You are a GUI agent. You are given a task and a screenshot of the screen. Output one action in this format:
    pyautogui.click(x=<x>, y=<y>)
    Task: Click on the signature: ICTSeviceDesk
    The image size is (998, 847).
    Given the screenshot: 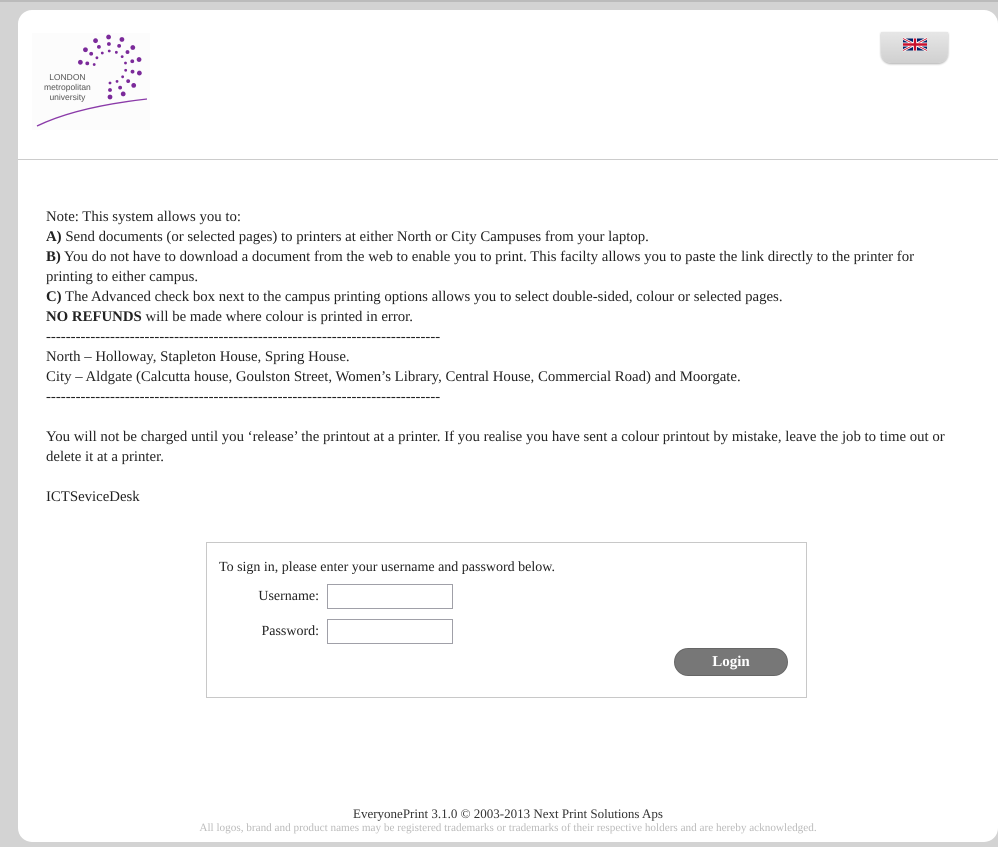 What is the action you would take?
    pyautogui.click(x=93, y=497)
    